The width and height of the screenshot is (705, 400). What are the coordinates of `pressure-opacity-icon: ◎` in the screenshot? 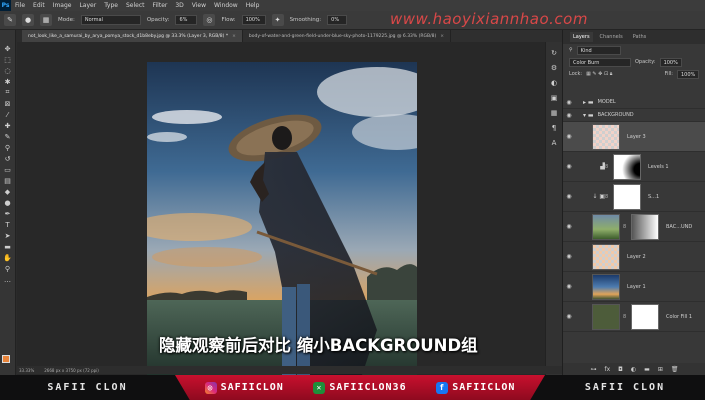 It's located at (209, 20).